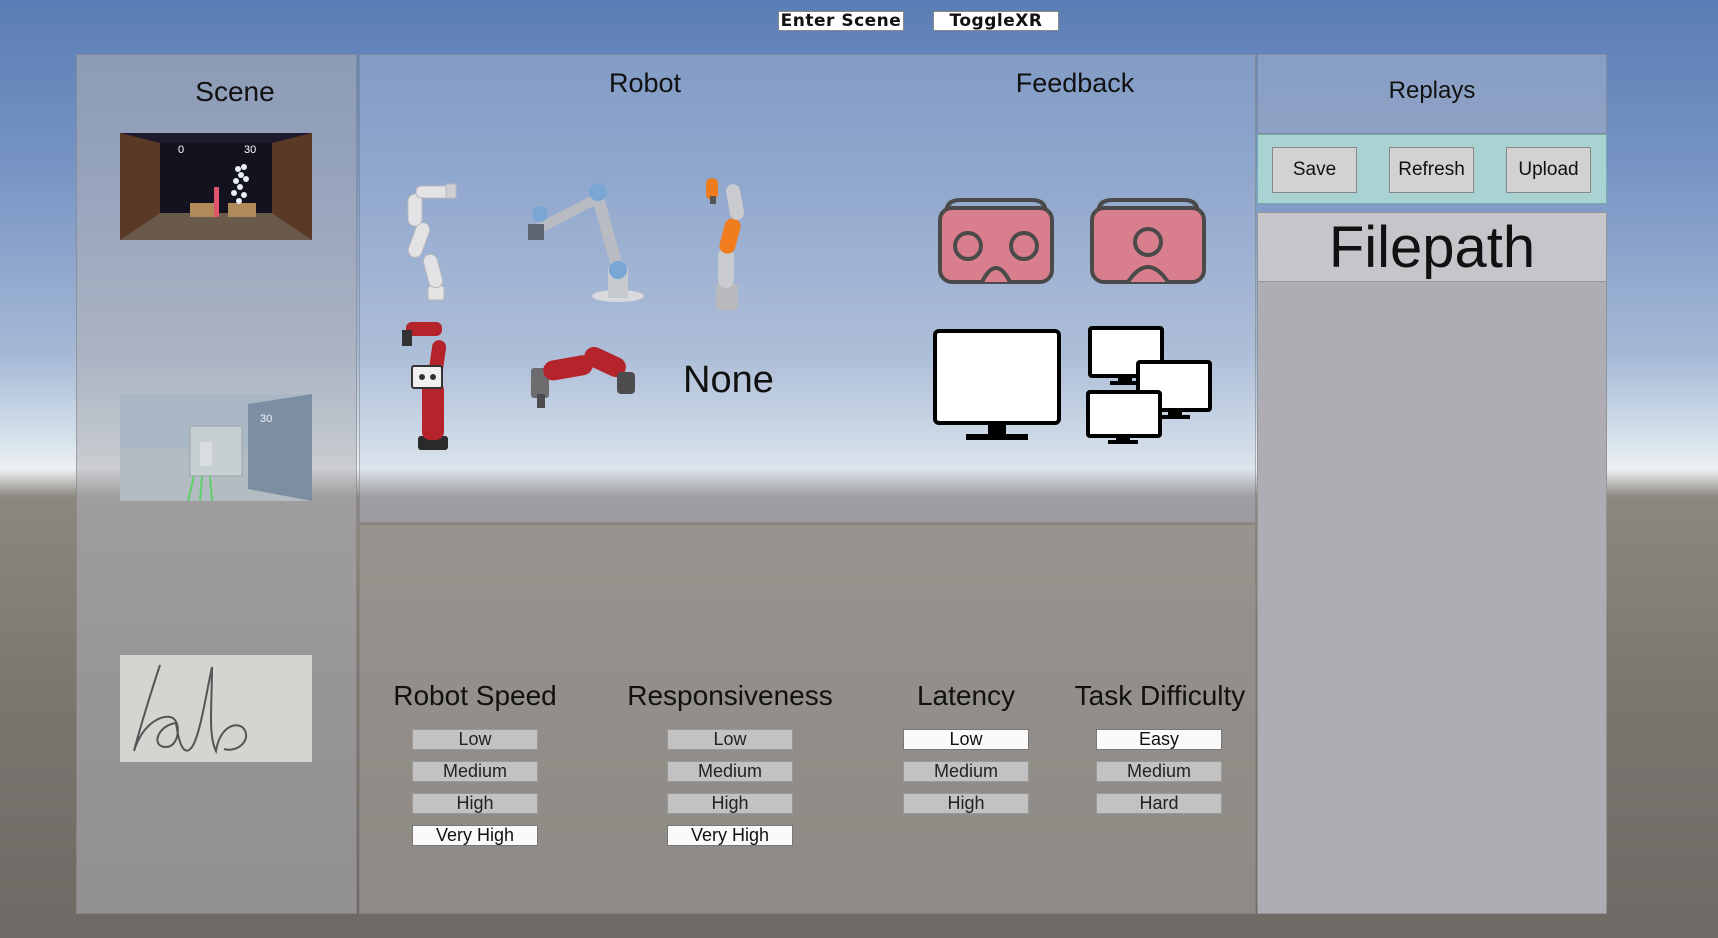 The height and width of the screenshot is (938, 1718). Describe the element at coordinates (966, 739) in the screenshot. I see `latency-option-low: Low` at that location.